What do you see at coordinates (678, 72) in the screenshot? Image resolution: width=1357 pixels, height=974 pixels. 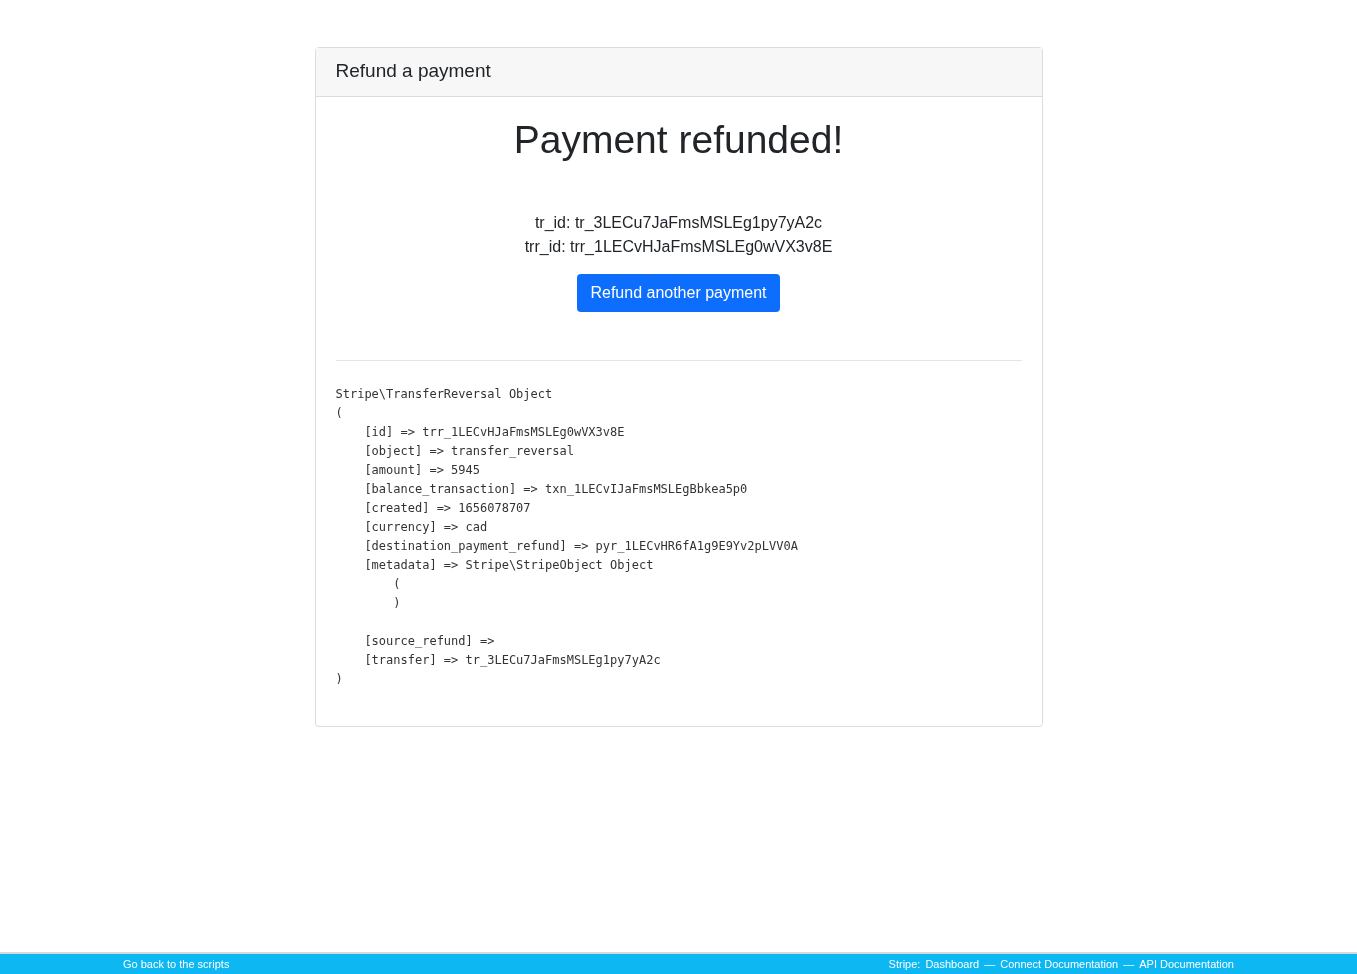 I see `card-header: Refund a payment` at bounding box center [678, 72].